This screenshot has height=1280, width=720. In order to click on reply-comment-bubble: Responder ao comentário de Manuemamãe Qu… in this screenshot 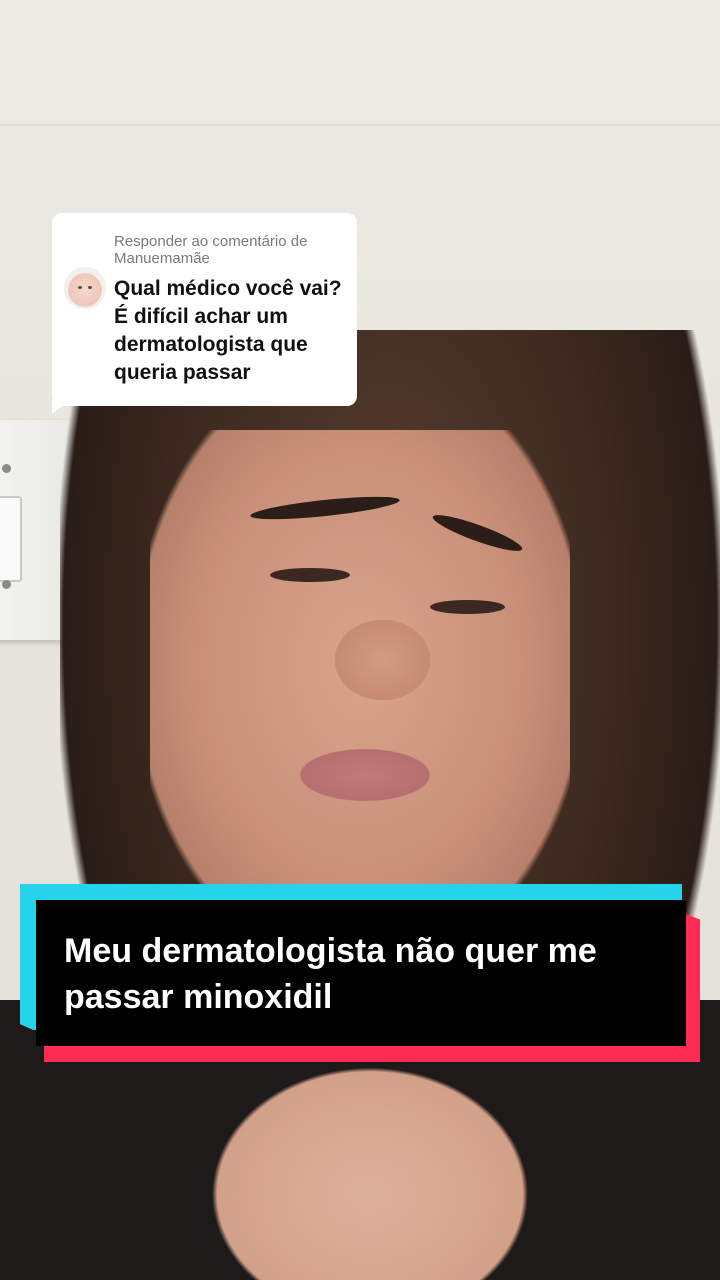, I will do `click(204, 309)`.